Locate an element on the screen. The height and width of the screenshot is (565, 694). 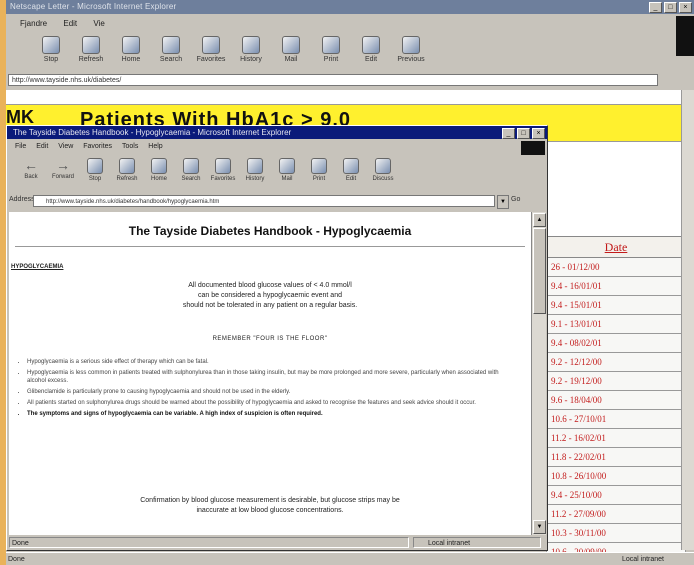
menu-view: Vie is located at coordinates (98, 23).